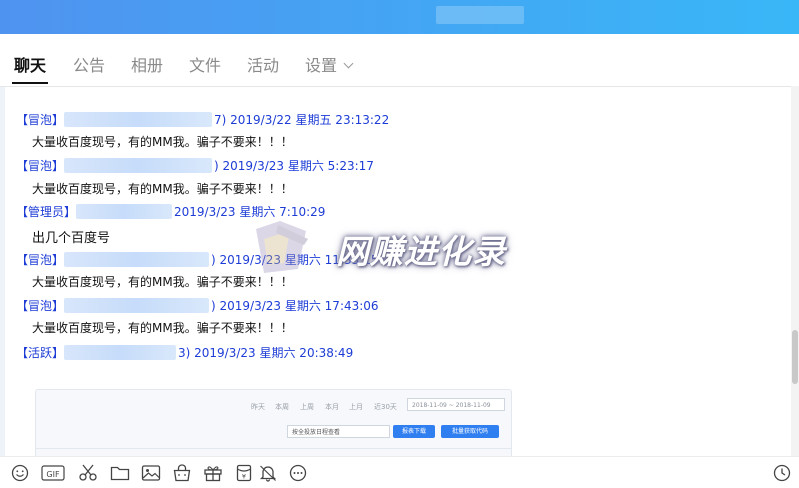 The width and height of the screenshot is (799, 488). I want to click on period-last-30-days: 近30天, so click(385, 407).